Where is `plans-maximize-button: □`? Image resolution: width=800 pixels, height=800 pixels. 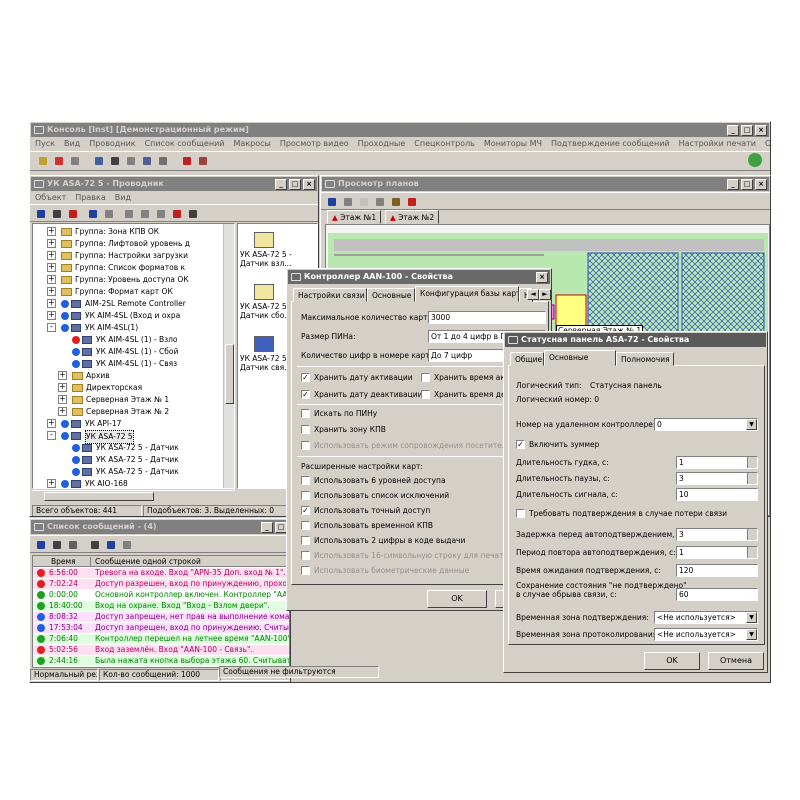
plans-maximize-button: □ is located at coordinates (747, 184).